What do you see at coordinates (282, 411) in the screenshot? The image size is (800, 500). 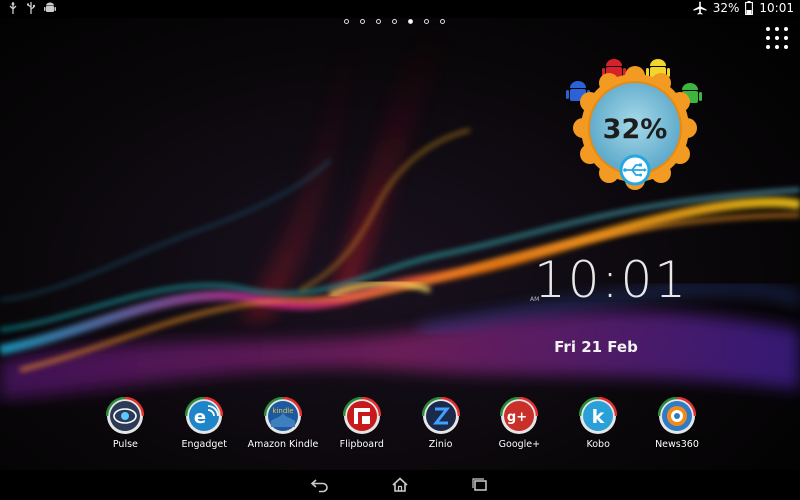 I see `svg-text: kindle` at bounding box center [282, 411].